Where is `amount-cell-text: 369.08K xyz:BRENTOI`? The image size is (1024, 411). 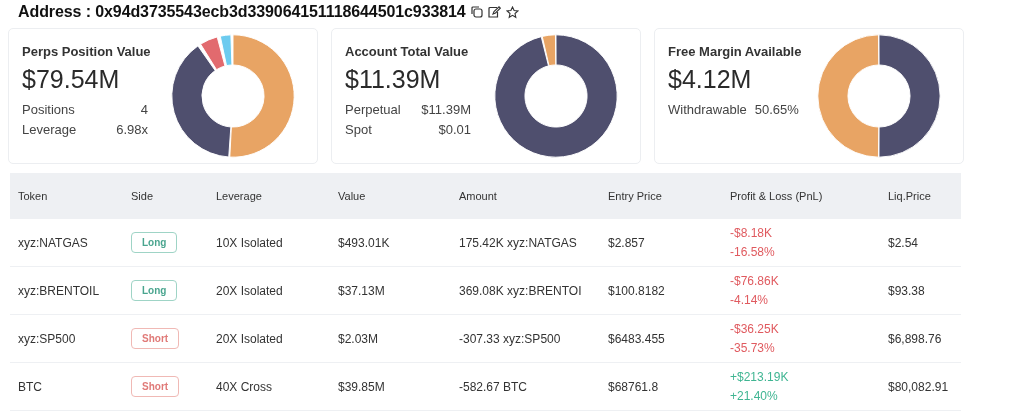
amount-cell-text: 369.08K xyz:BRENTOI is located at coordinates (521, 290).